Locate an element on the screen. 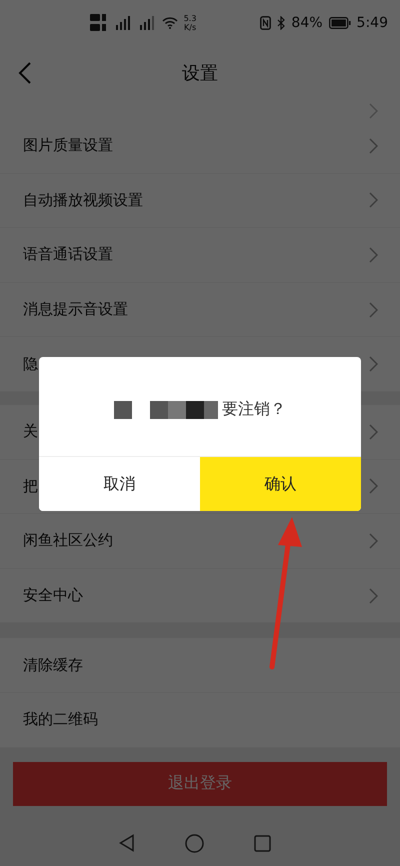 Image resolution: width=400 pixels, height=866 pixels. settings-row: 自动播放视频设置 is located at coordinates (200, 201).